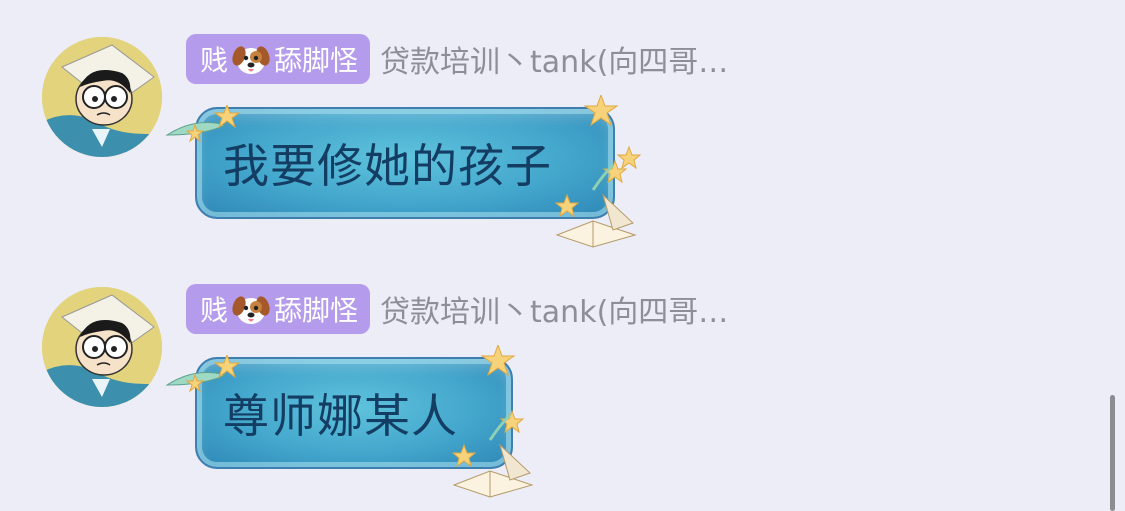 The width and height of the screenshot is (1125, 511). I want to click on message-bubble: 我要修她的孩子, so click(405, 163).